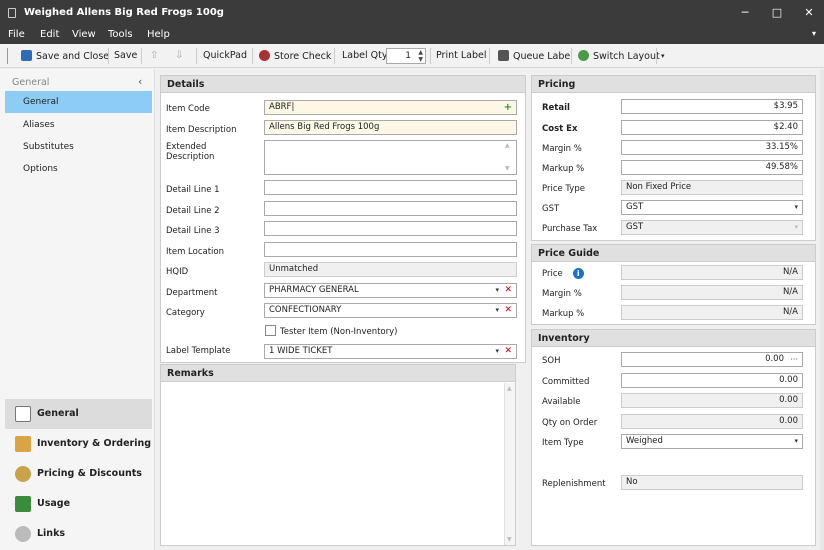  Describe the element at coordinates (225, 55) in the screenshot. I see `quickpad-button: QuickPad` at that location.